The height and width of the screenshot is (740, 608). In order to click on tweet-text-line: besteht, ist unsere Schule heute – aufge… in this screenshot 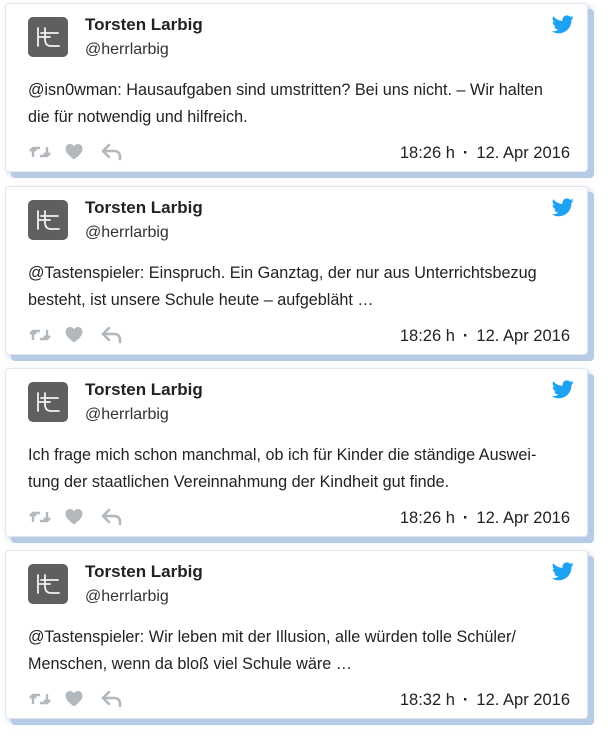, I will do `click(201, 300)`.